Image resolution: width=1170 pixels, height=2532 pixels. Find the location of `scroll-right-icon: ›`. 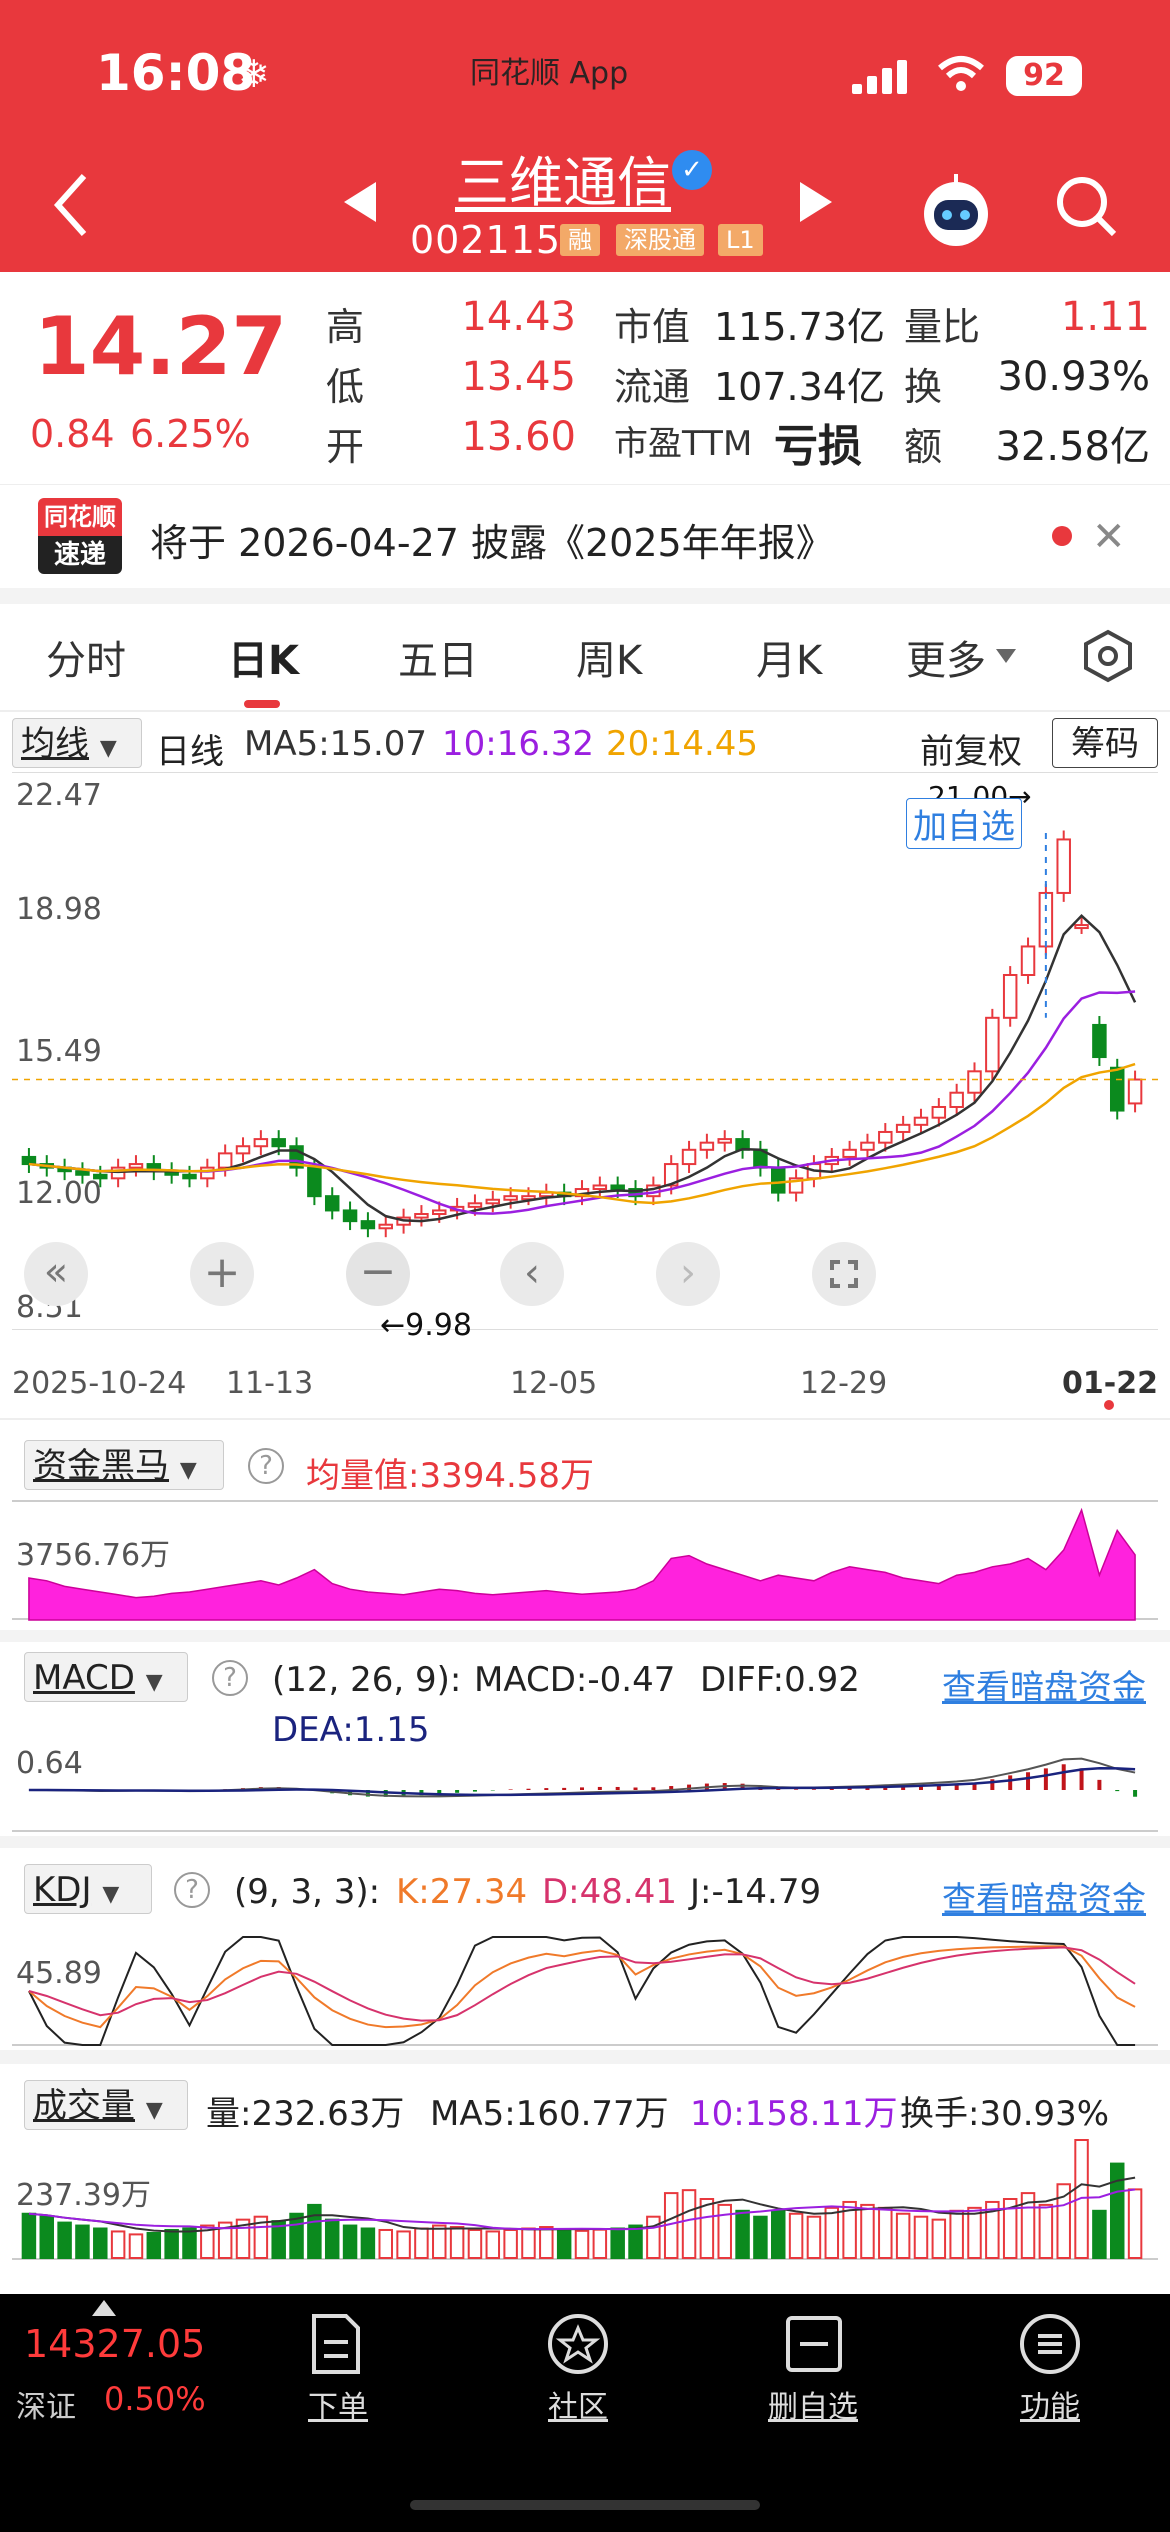

scroll-right-icon: › is located at coordinates (688, 1274).